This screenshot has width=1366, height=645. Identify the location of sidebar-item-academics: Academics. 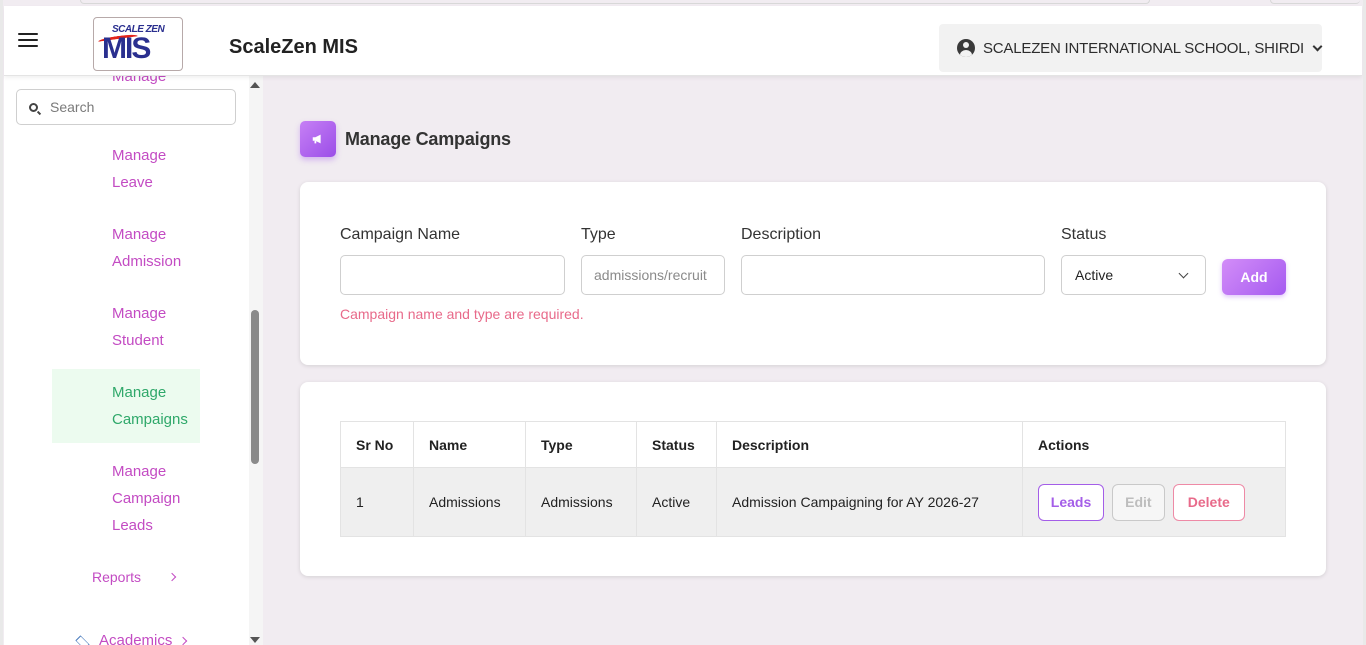
(131, 638).